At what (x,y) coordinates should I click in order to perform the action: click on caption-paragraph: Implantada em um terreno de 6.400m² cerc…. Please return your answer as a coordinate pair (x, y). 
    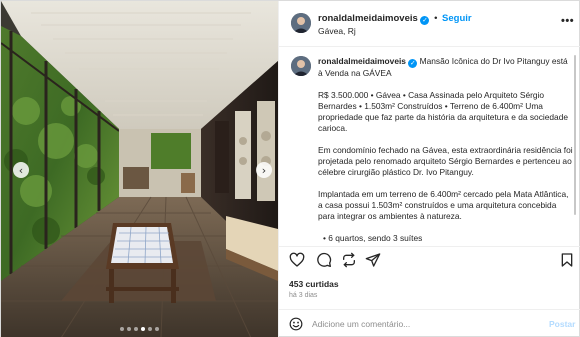
    Looking at the image, I should click on (443, 205).